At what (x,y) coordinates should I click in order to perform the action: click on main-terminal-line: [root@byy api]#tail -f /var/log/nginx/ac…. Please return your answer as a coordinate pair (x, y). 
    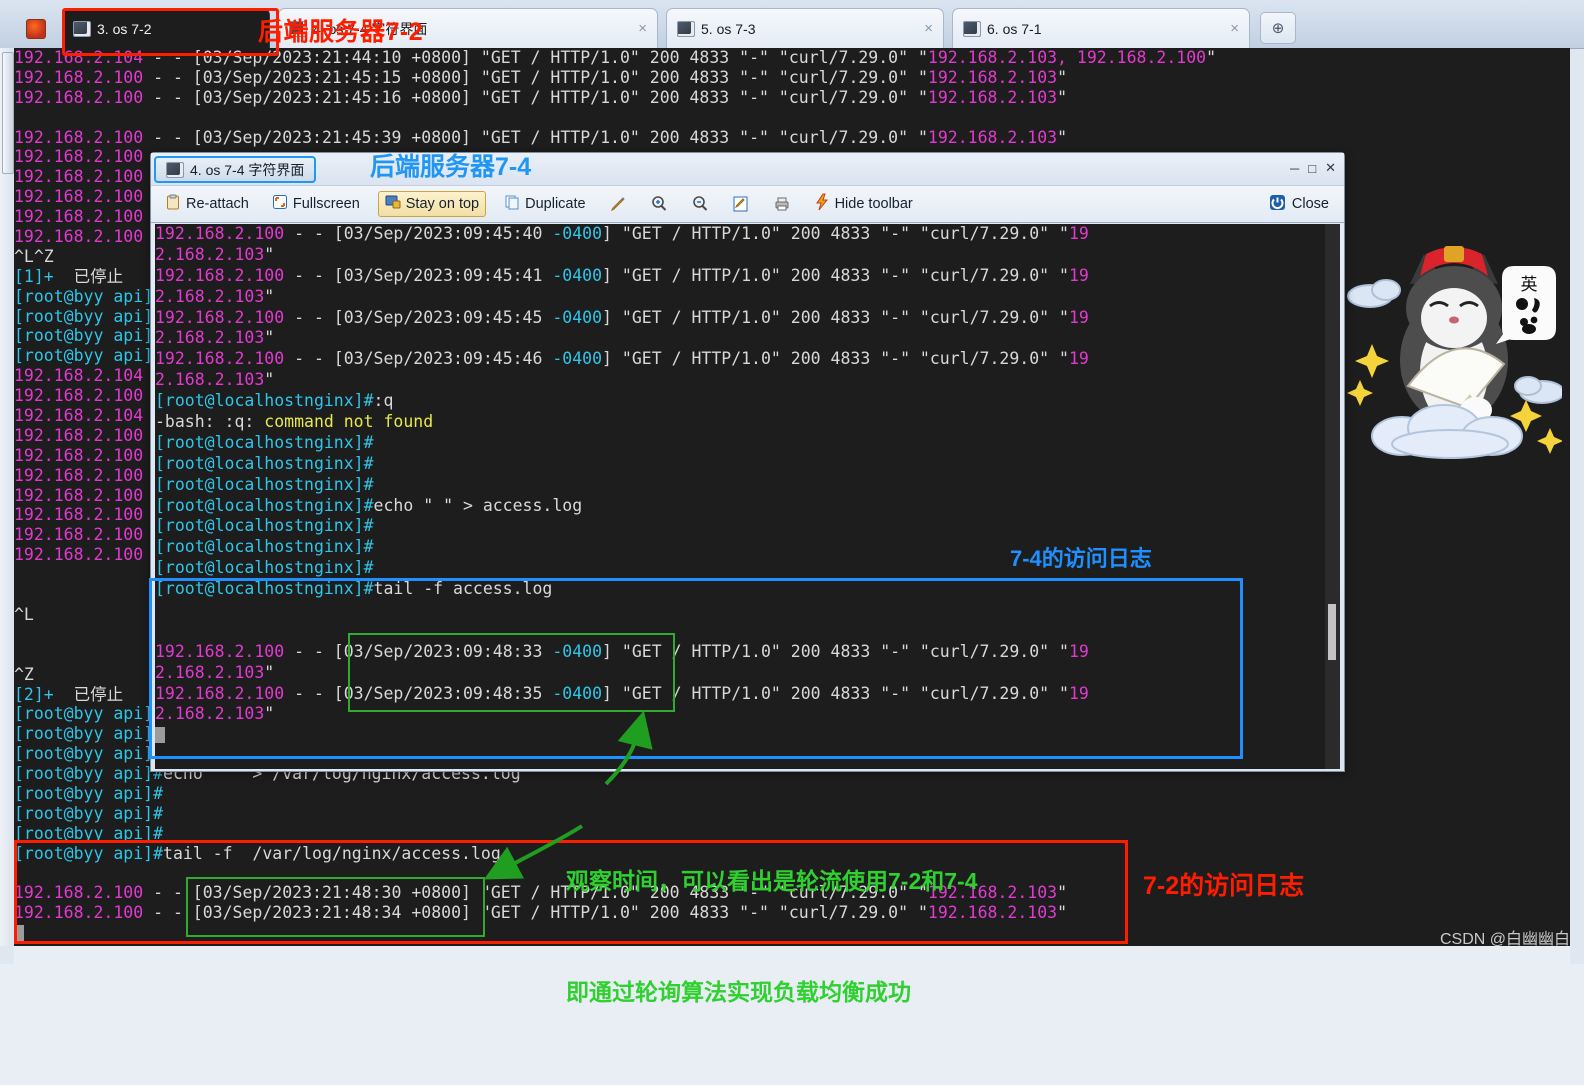
    Looking at the image, I should click on (257, 853).